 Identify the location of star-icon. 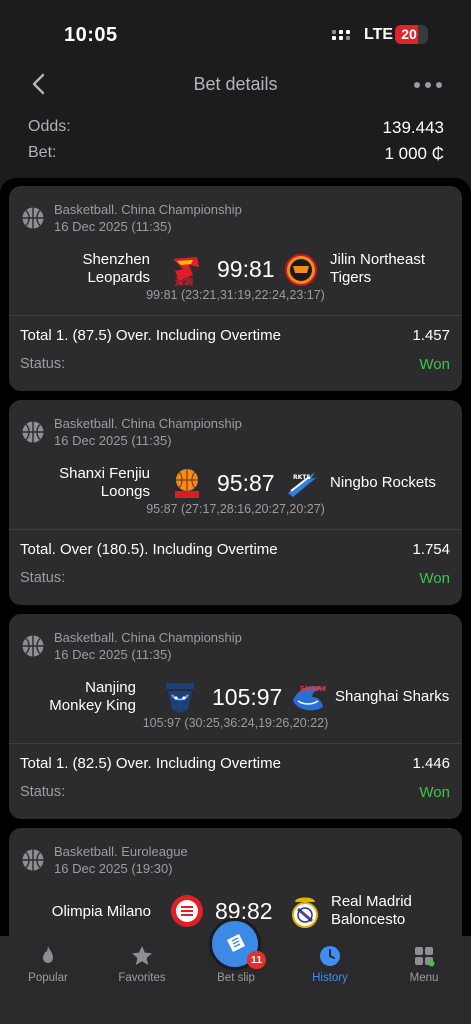
(142, 955).